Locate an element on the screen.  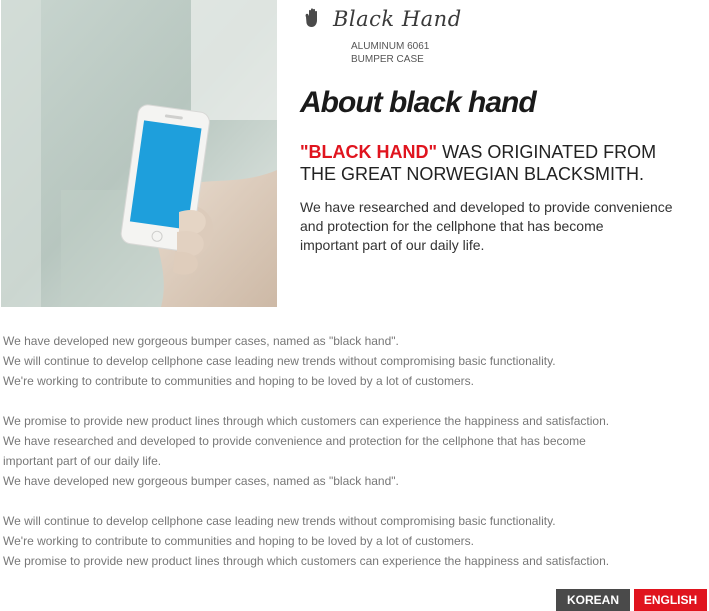
hand-icon is located at coordinates (311, 17).